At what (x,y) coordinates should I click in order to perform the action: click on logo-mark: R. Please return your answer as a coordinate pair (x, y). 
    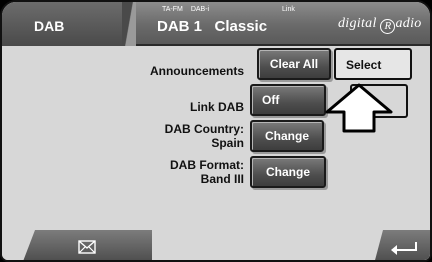
    Looking at the image, I should click on (388, 26).